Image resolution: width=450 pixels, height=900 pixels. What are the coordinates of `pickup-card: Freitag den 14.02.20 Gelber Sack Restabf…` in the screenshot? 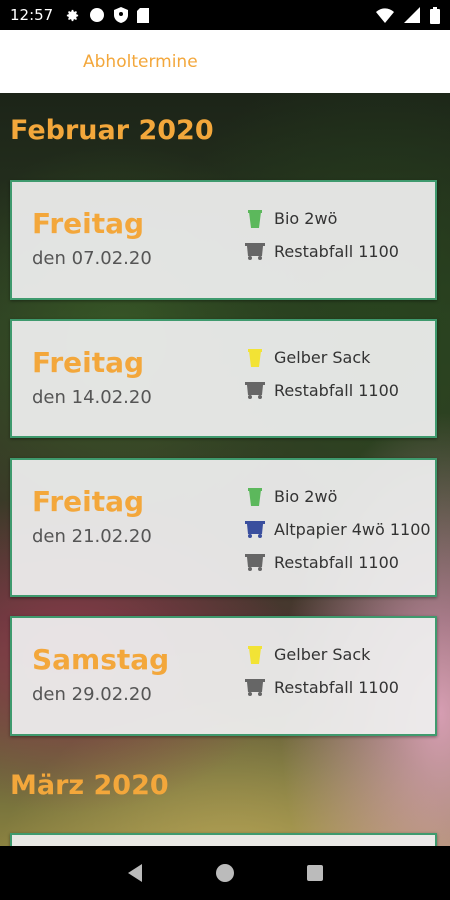 It's located at (223, 378).